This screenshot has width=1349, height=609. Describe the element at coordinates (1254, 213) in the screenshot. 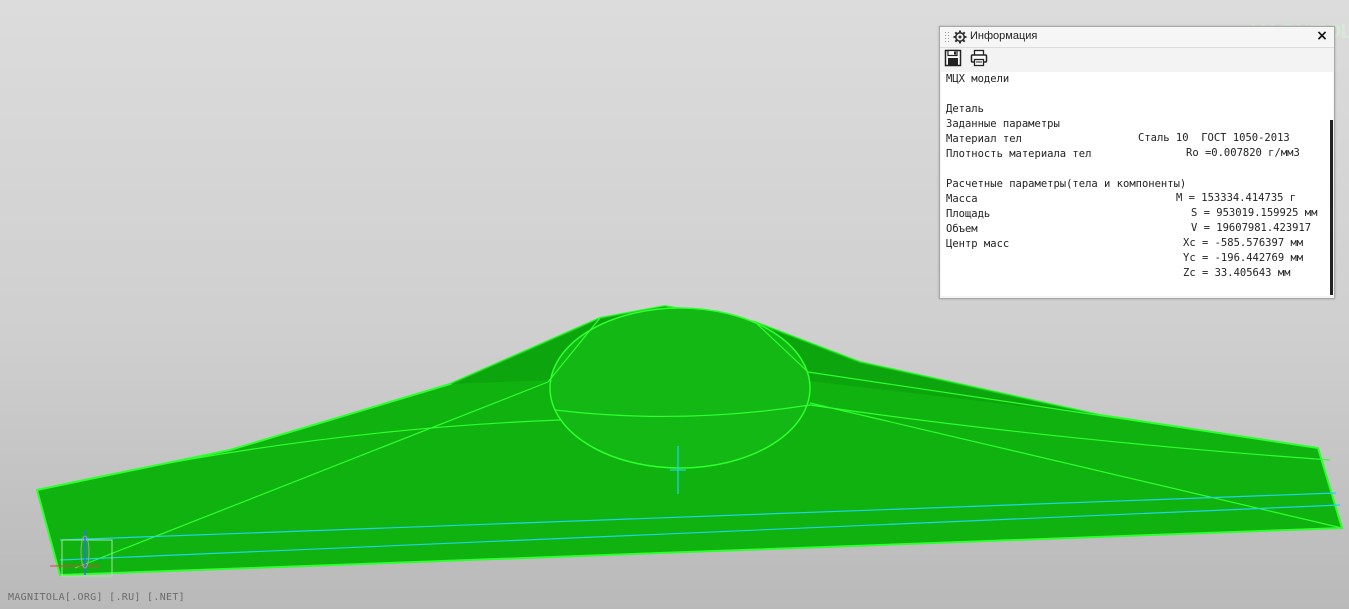

I see `area-value: S = 953019.159925 мм` at that location.